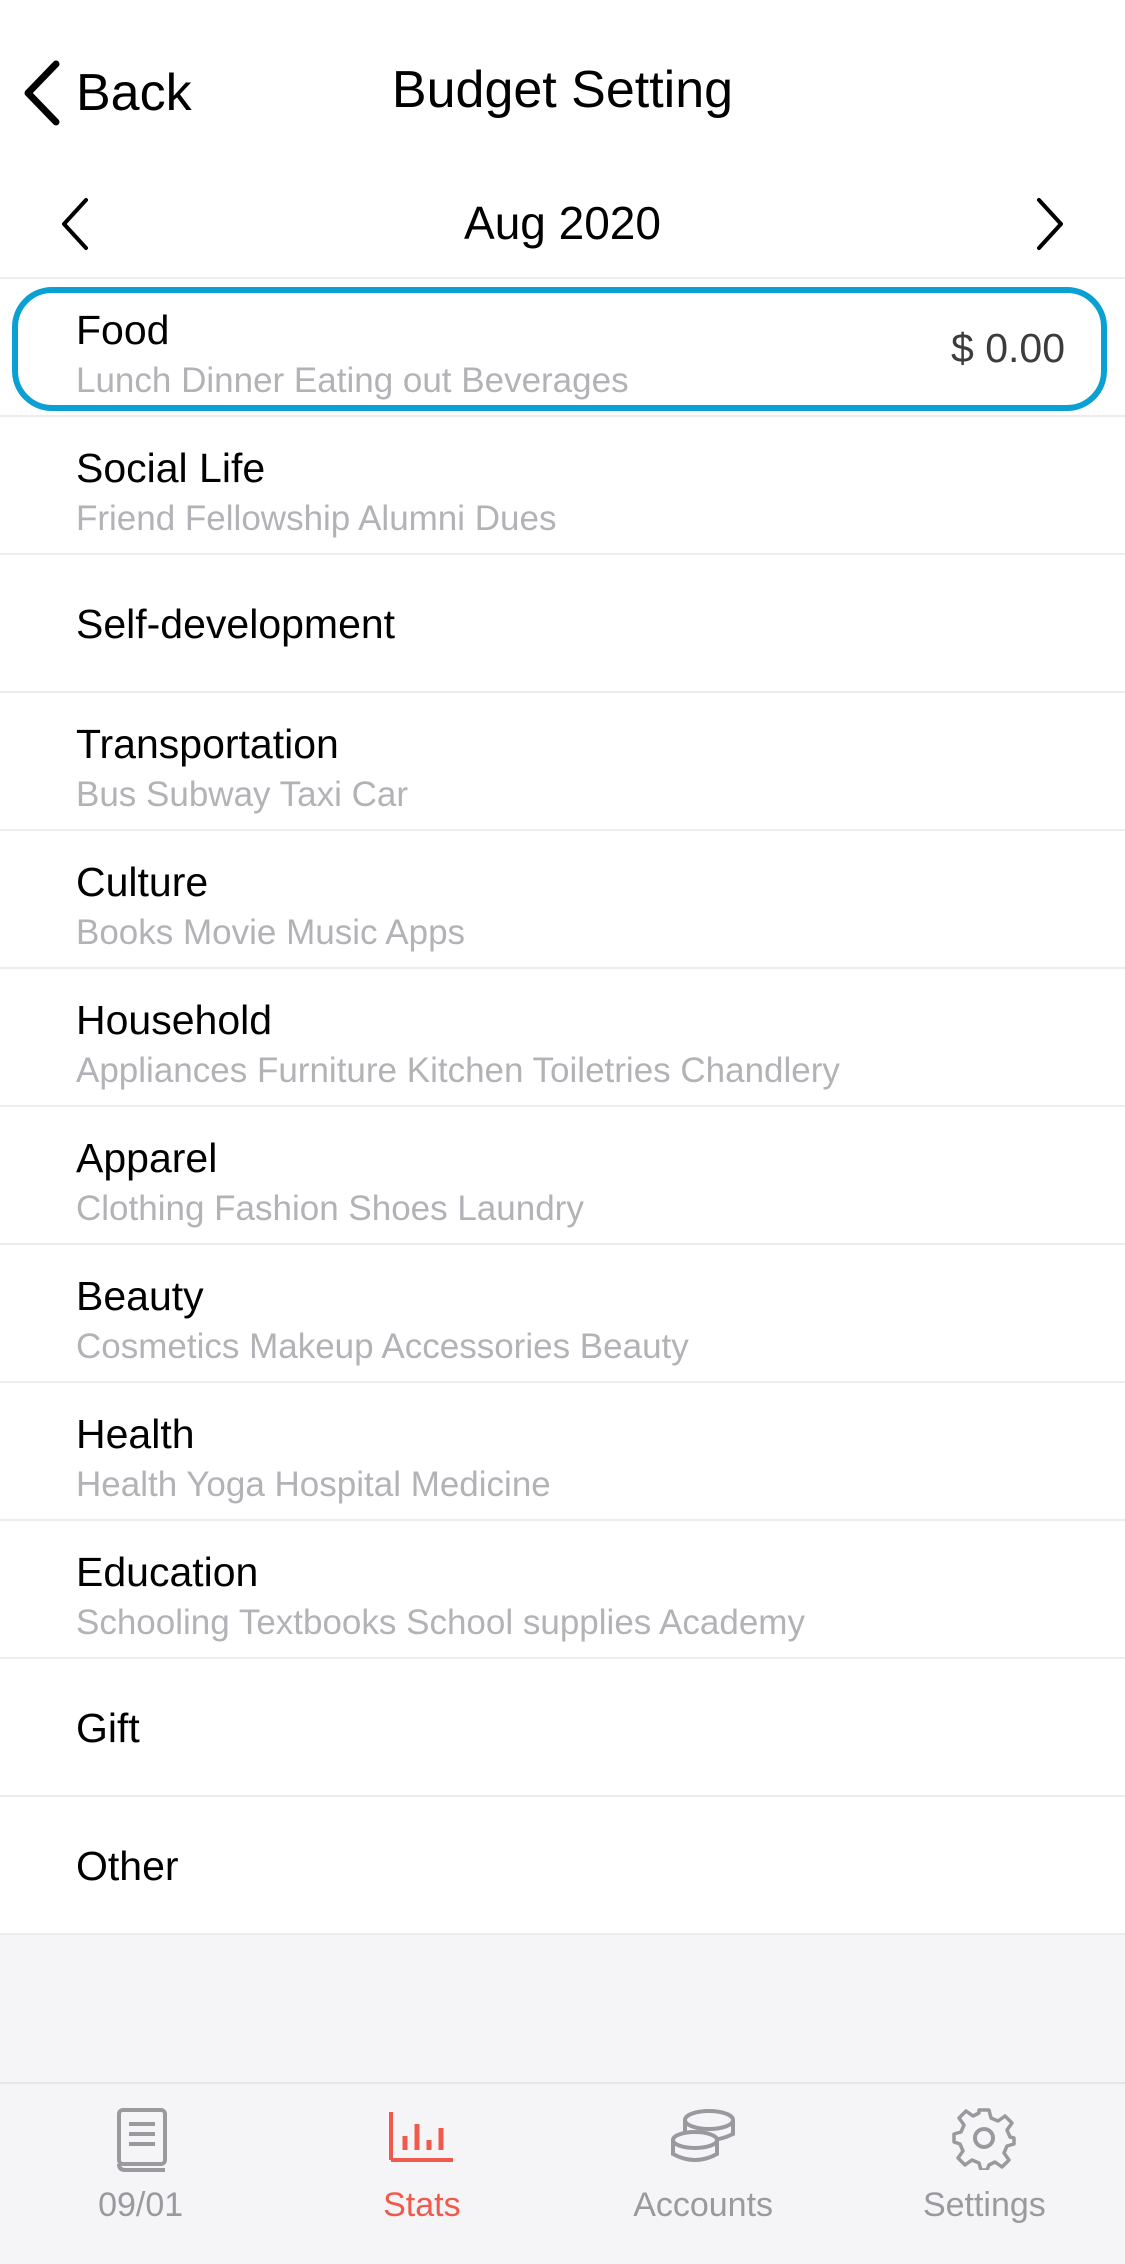  Describe the element at coordinates (141, 2205) in the screenshot. I see `tab-label: 09/01` at that location.